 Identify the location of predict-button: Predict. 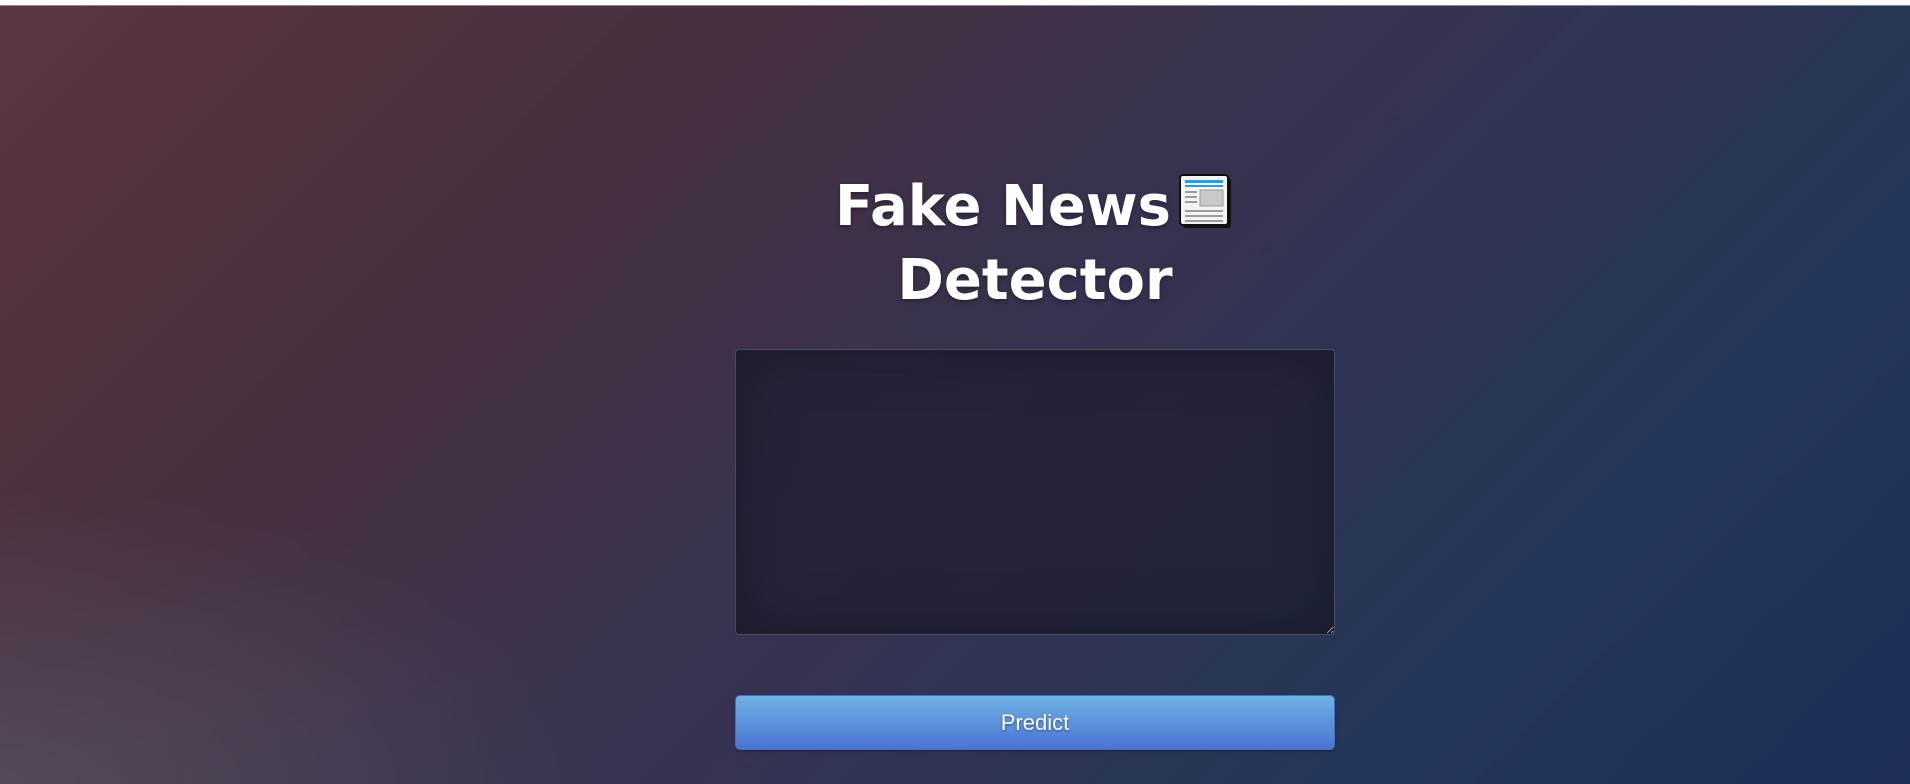
(1035, 722).